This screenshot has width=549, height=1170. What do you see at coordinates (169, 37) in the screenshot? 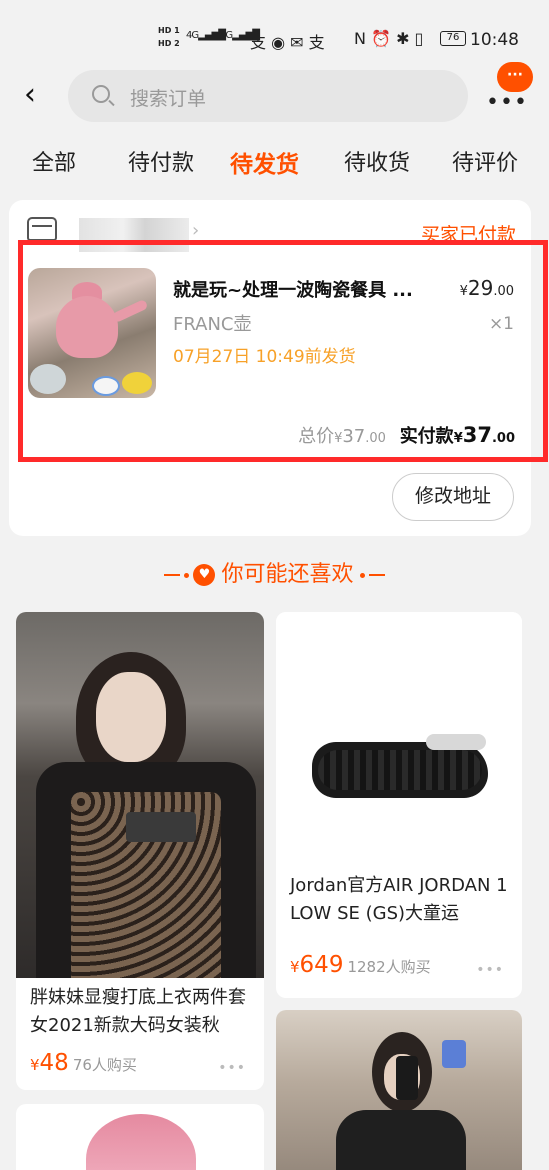
I see `sim-indicator: HD 1 HD 2` at bounding box center [169, 37].